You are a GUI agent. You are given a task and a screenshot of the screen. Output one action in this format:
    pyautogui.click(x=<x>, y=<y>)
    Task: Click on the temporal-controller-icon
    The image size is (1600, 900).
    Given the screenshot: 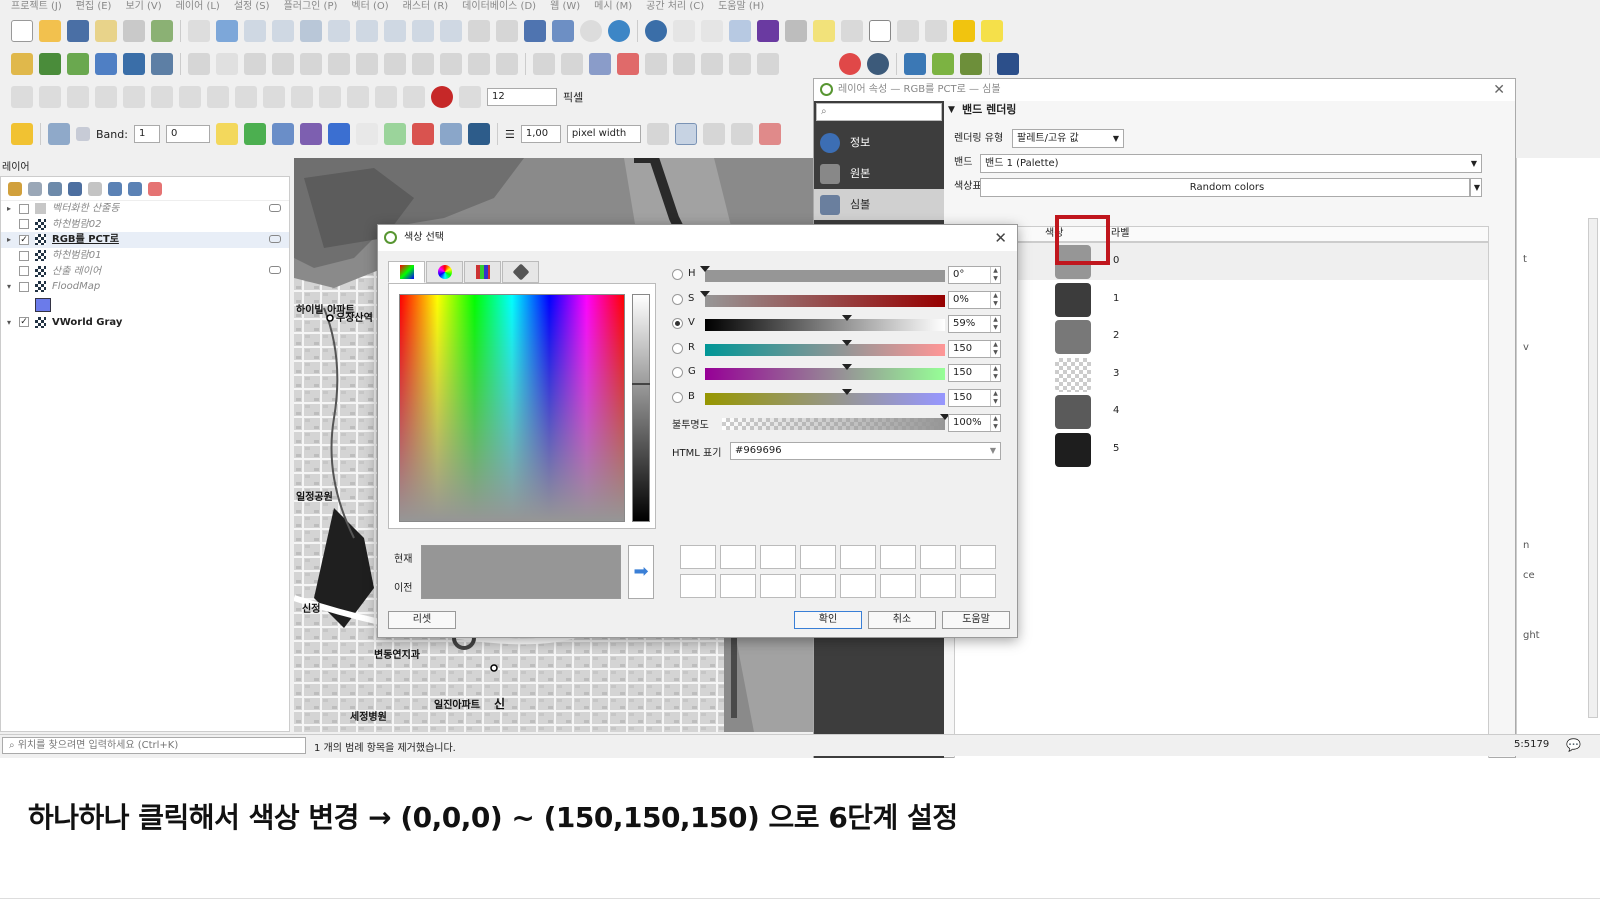 What is the action you would take?
    pyautogui.click(x=591, y=31)
    